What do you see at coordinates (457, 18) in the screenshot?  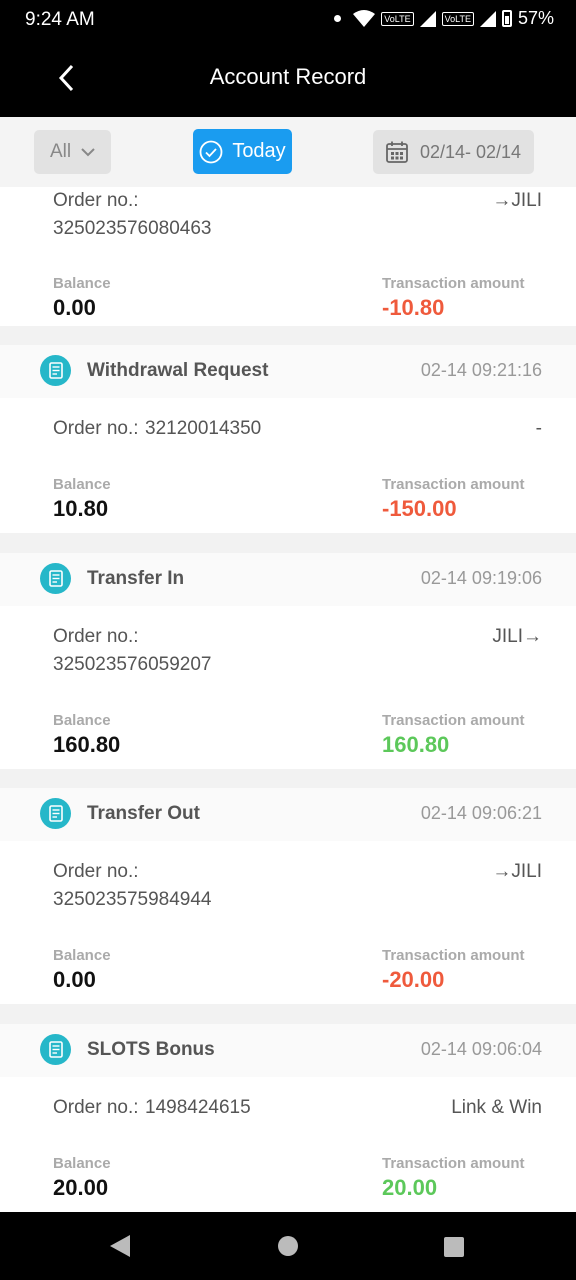 I see `volte-badge-2: VoLTE` at bounding box center [457, 18].